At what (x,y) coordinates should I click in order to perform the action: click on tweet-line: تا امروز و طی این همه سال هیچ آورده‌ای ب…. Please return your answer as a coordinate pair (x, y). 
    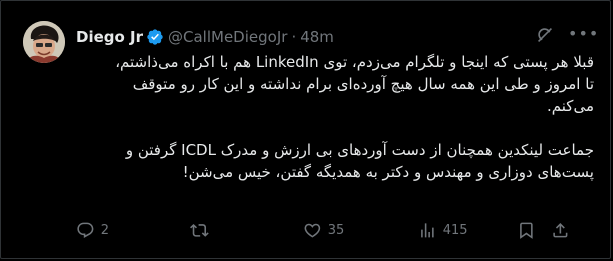
    Looking at the image, I should click on (363, 84).